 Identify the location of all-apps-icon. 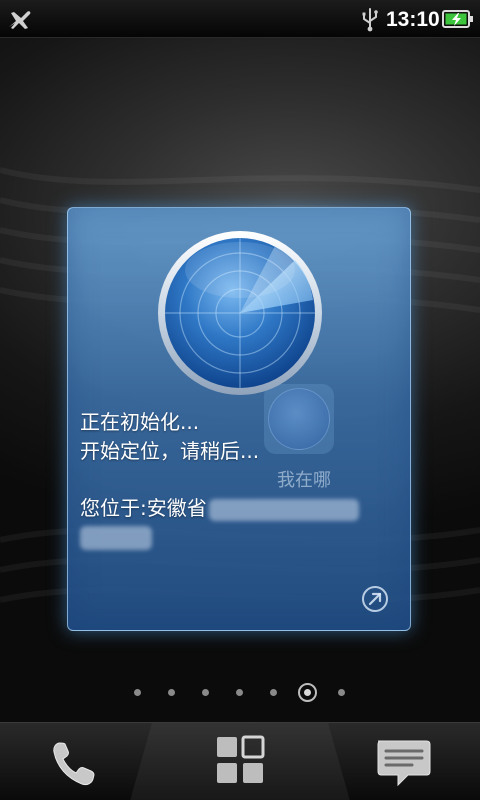
(240, 762).